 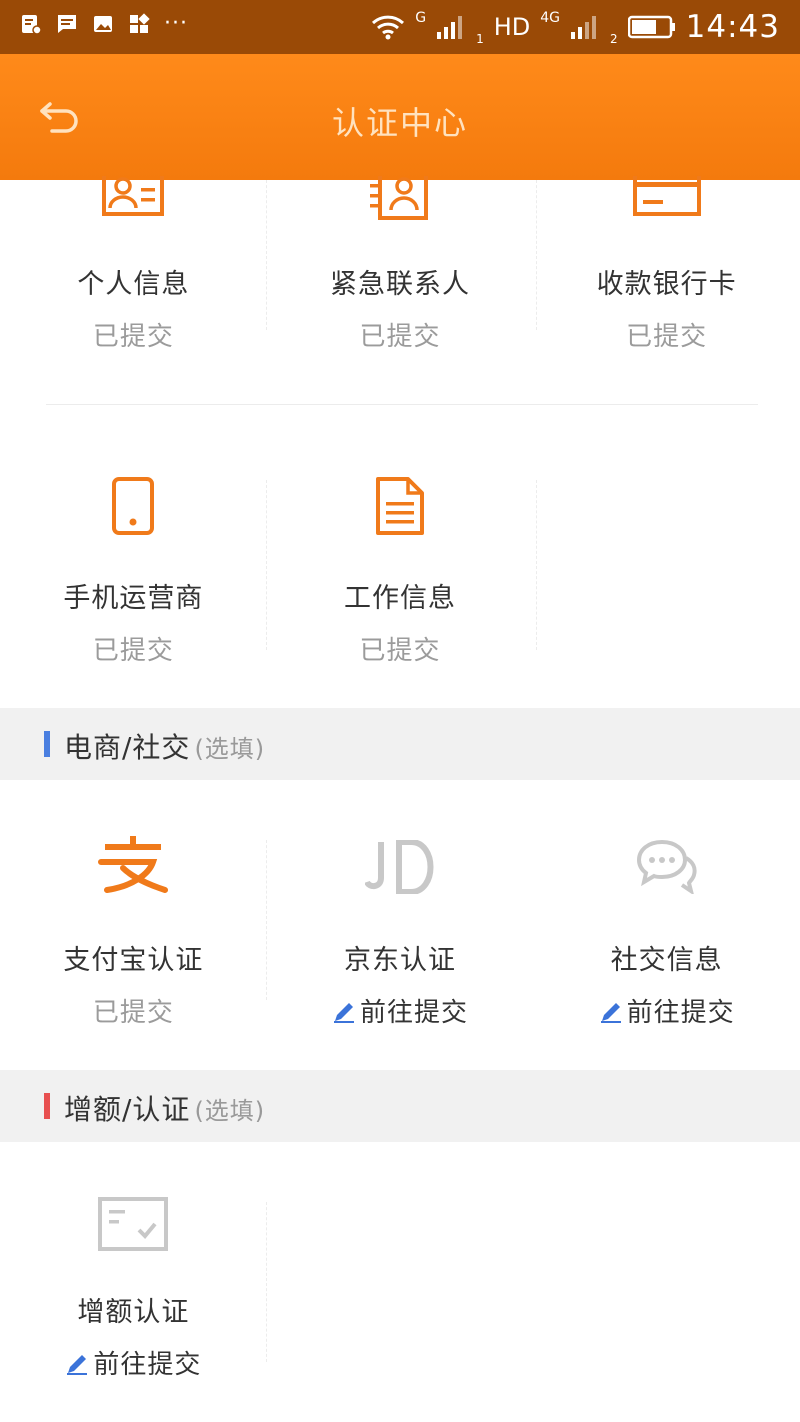 I want to click on jd-icon, so click(x=399, y=867).